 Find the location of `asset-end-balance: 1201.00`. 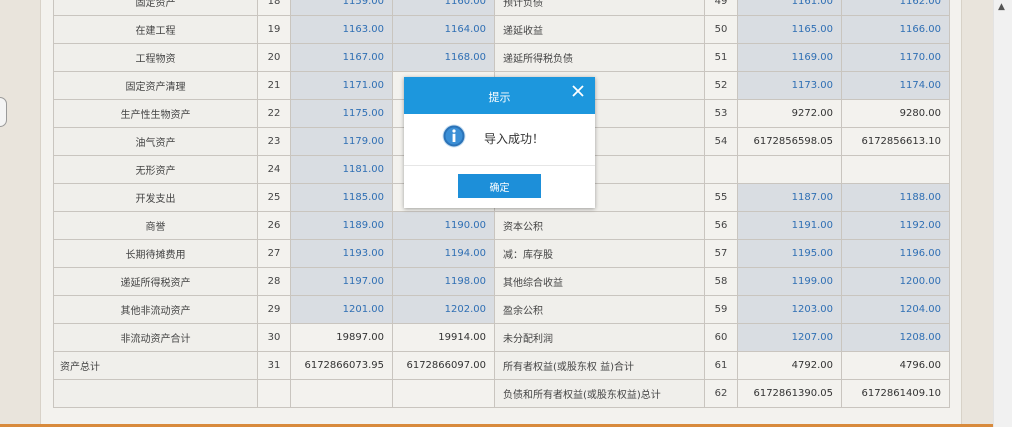

asset-end-balance: 1201.00 is located at coordinates (341, 309).